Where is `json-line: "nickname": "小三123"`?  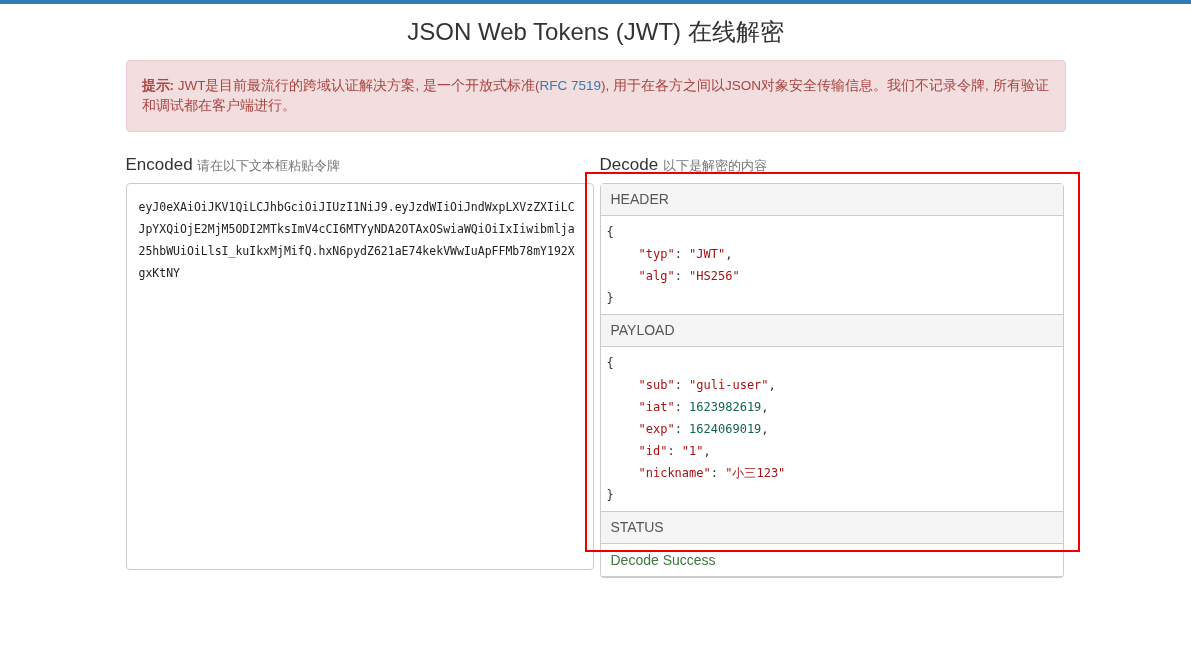 json-line: "nickname": "小三123" is located at coordinates (712, 473).